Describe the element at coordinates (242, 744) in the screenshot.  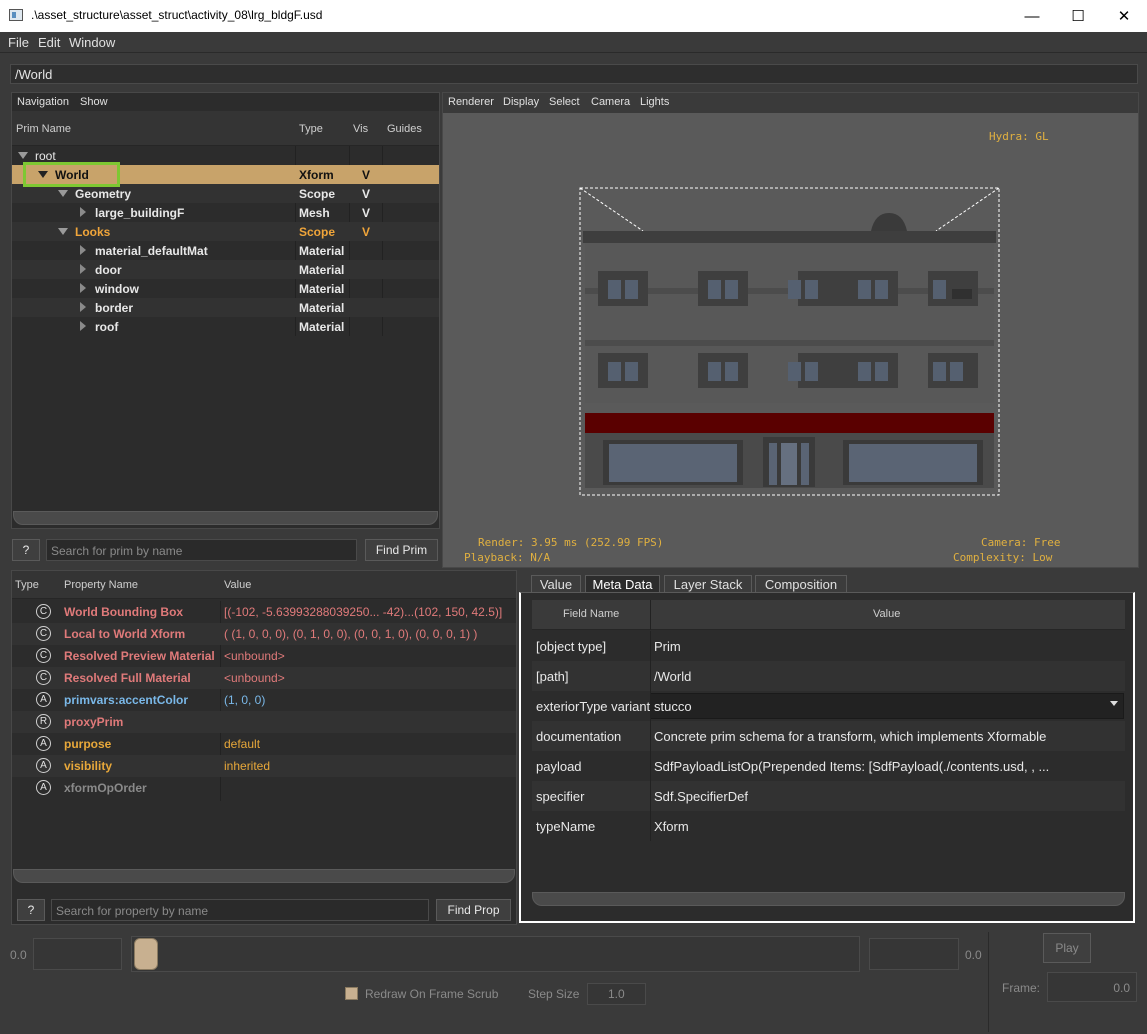
I see `property-value: default` at that location.